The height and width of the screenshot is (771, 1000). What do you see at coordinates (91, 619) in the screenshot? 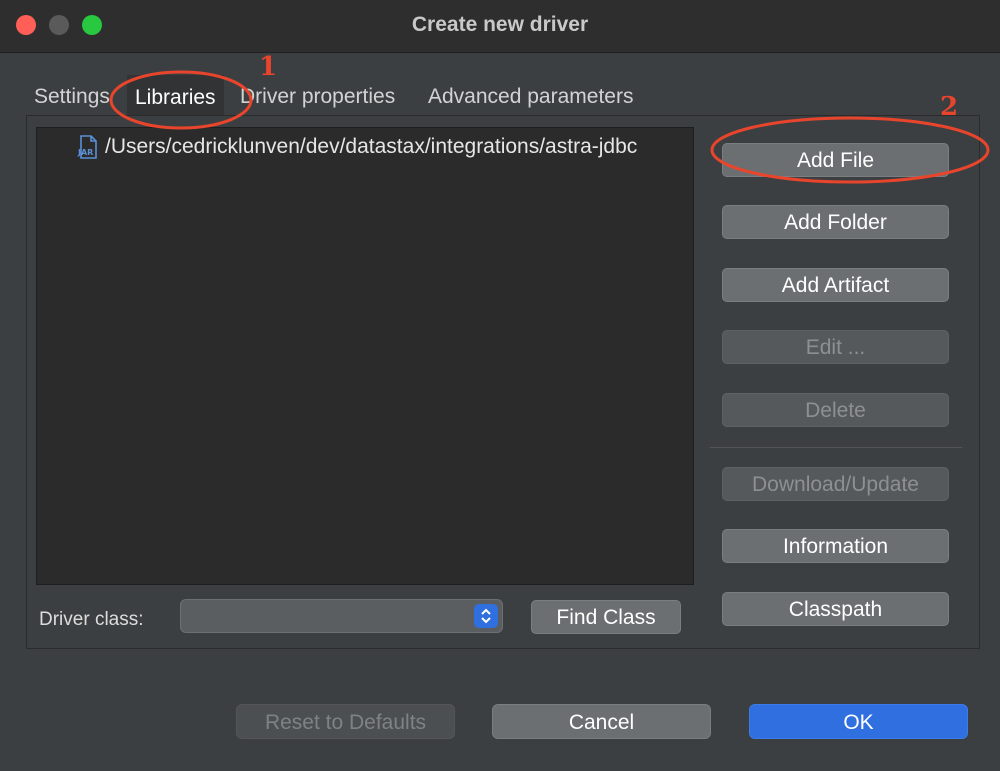
I see `driver-class-label: Driver class:` at bounding box center [91, 619].